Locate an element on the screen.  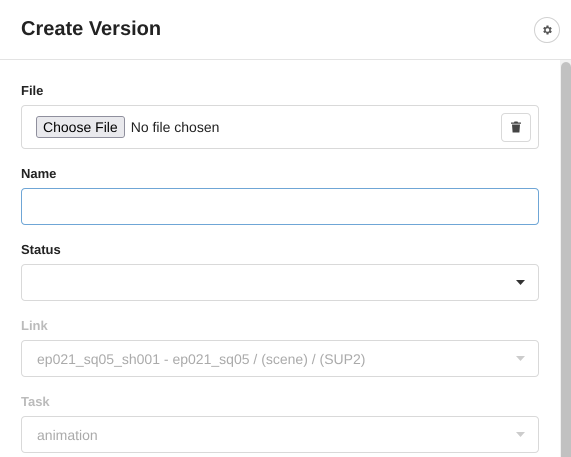
select-field is located at coordinates (280, 282).